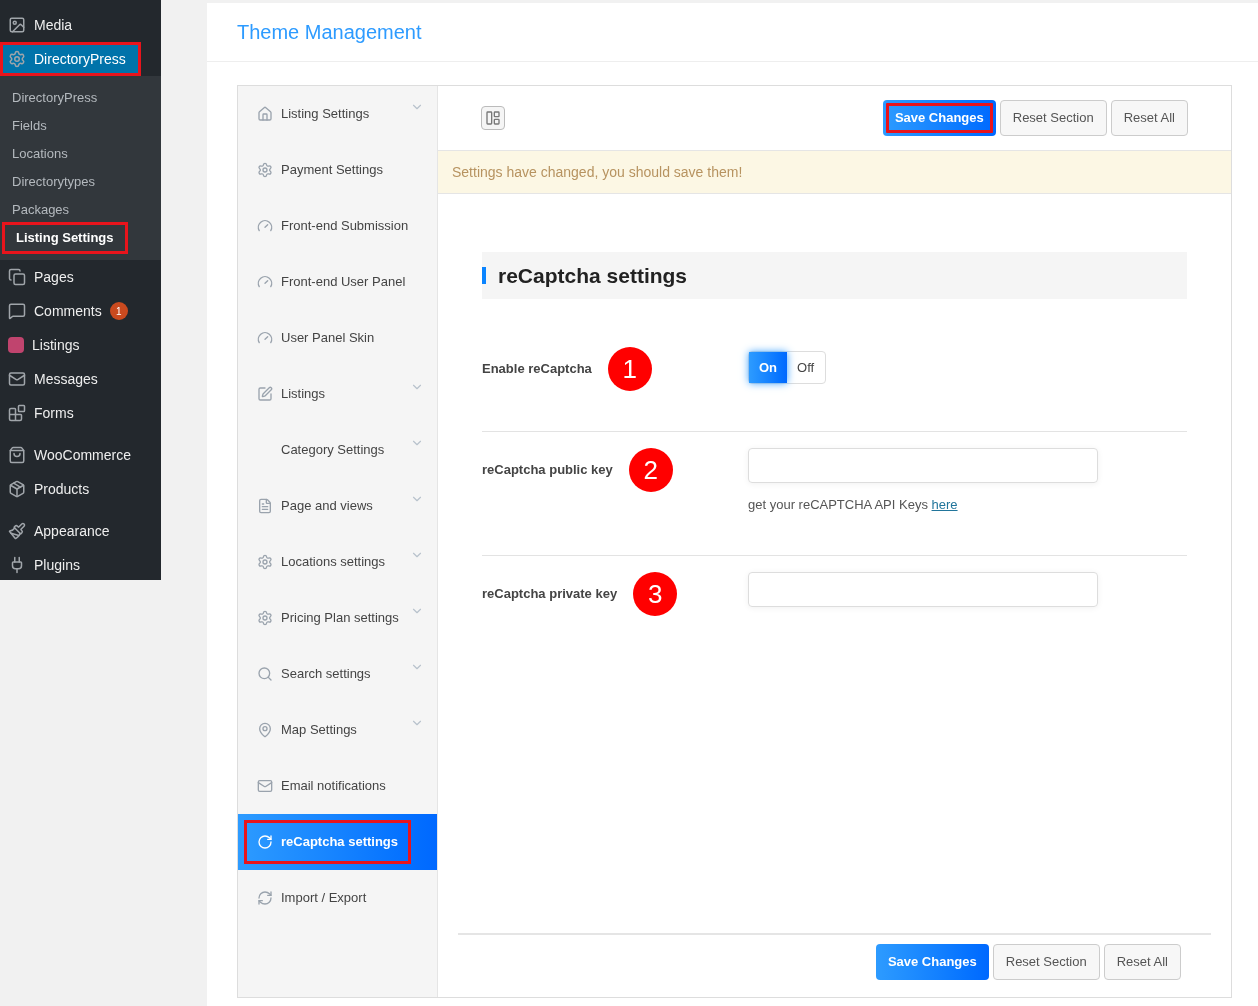 This screenshot has width=1258, height=1006. Describe the element at coordinates (17, 489) in the screenshot. I see `box-icon` at that location.